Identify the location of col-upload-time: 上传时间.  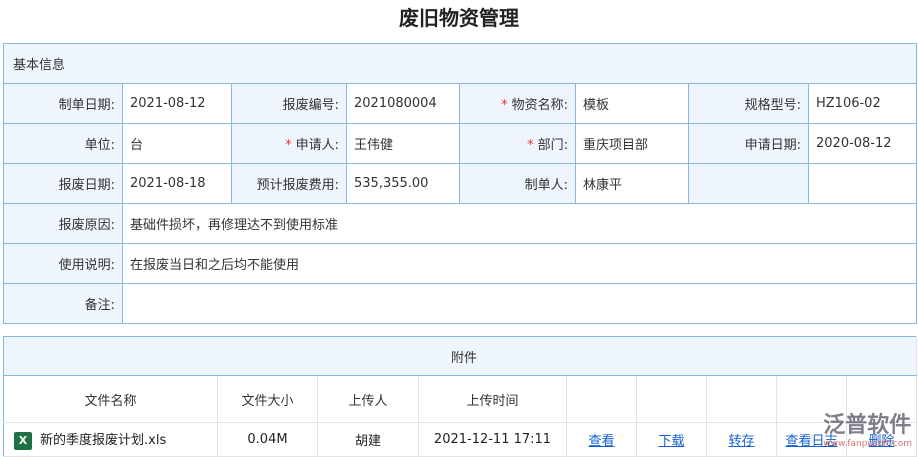
(492, 399).